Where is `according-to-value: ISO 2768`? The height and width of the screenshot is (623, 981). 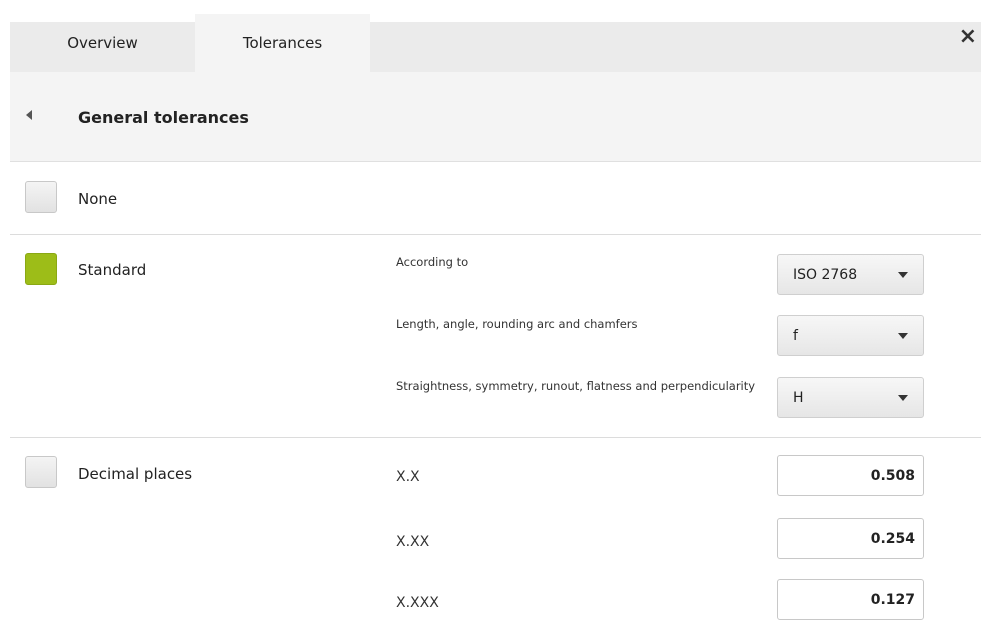 according-to-value: ISO 2768 is located at coordinates (825, 275).